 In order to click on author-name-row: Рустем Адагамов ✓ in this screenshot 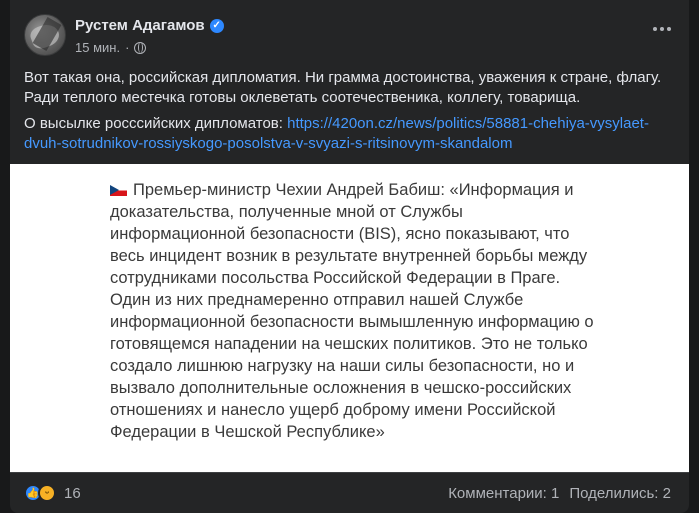, I will do `click(149, 25)`.